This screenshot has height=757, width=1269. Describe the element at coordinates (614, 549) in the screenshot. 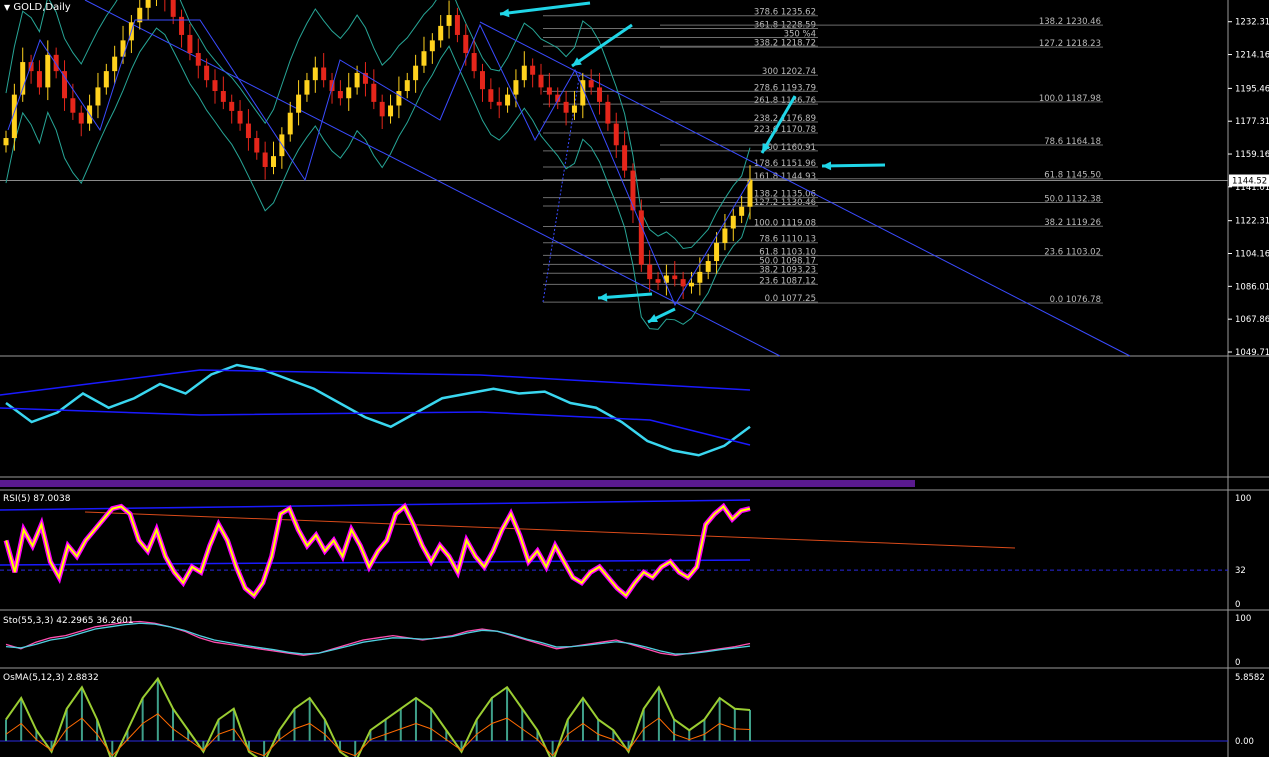

I see `rsi-pane` at that location.